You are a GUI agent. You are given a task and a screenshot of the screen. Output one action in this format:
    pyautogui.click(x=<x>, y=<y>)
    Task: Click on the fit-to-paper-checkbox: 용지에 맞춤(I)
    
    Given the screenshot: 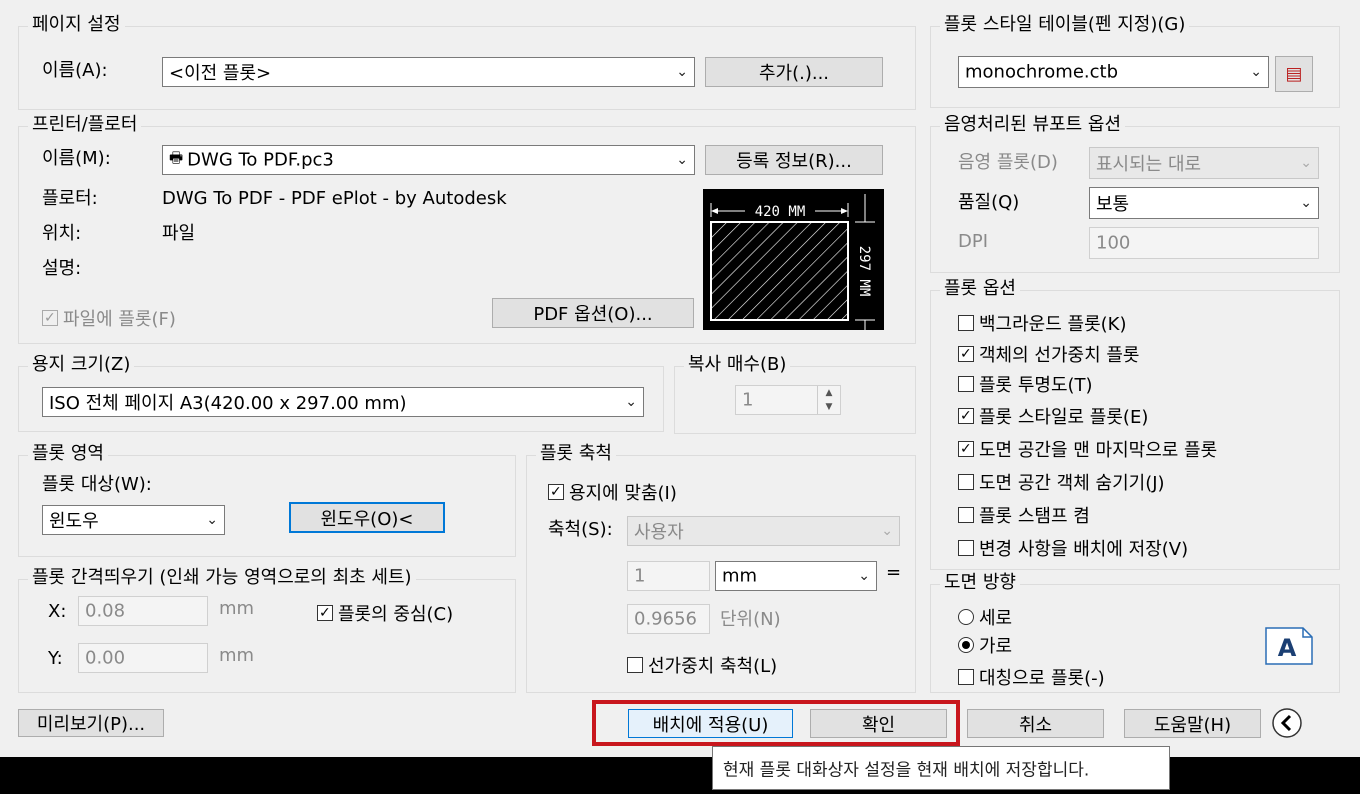 What is the action you would take?
    pyautogui.click(x=612, y=492)
    